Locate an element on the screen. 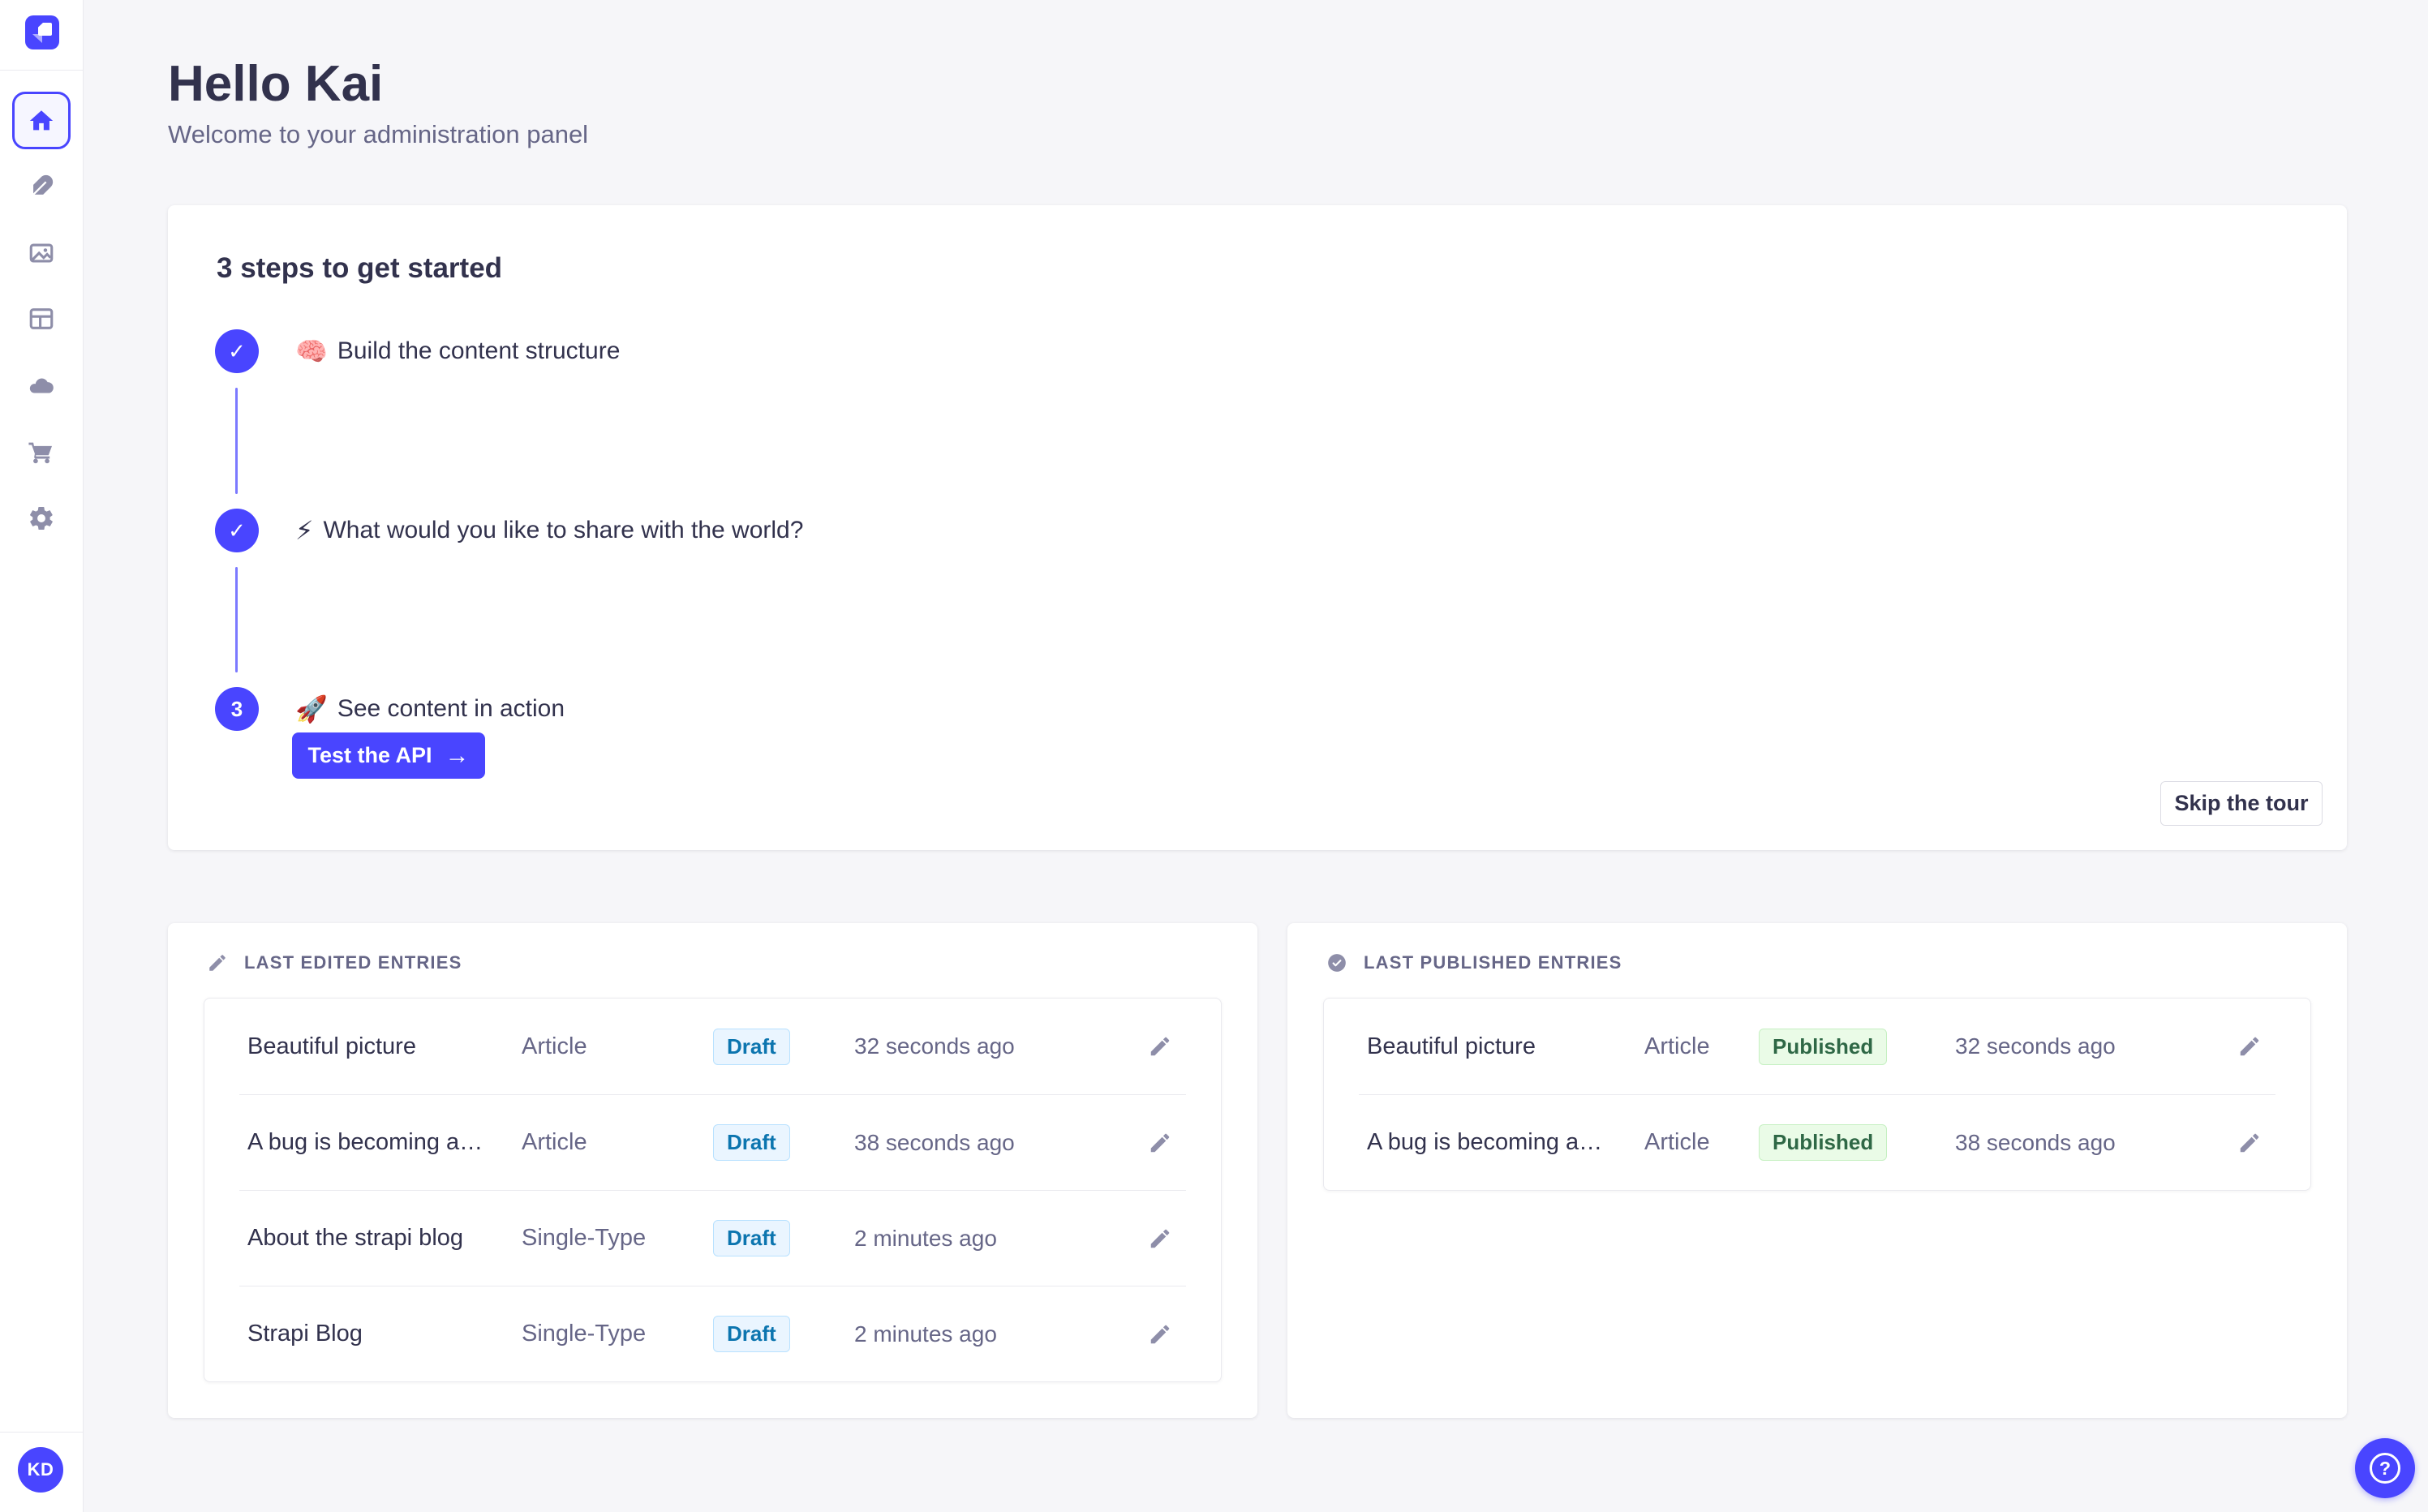 Image resolution: width=2428 pixels, height=1512 pixels. step-number-badge: 3 is located at coordinates (237, 709).